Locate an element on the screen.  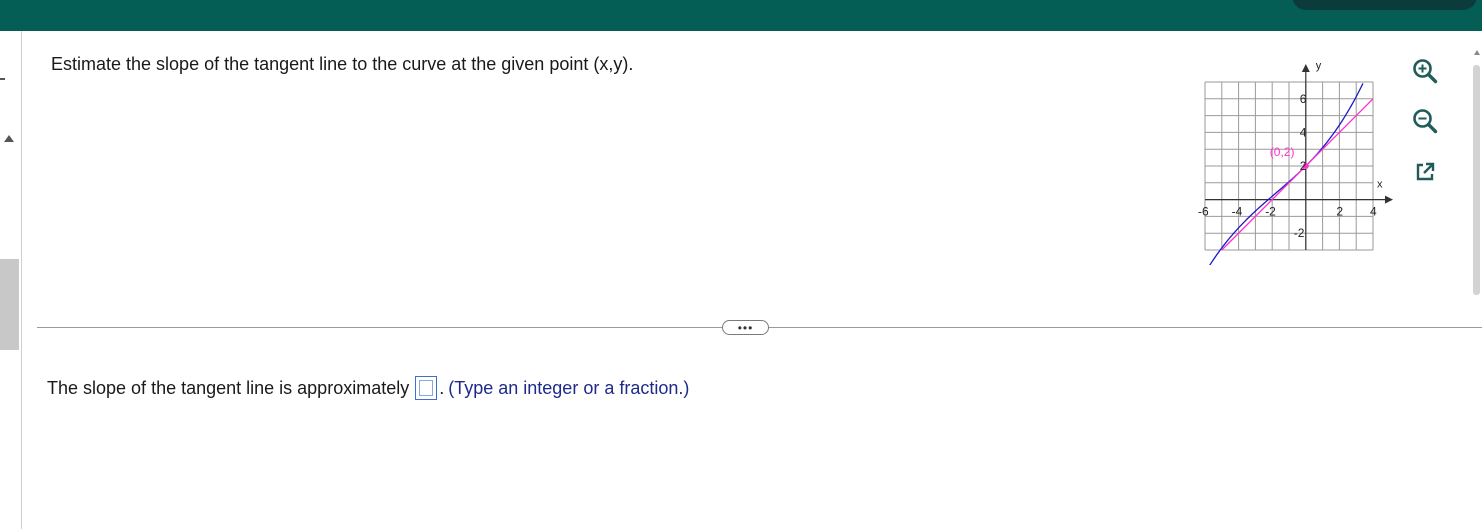
header-pill-button is located at coordinates (1384, 5).